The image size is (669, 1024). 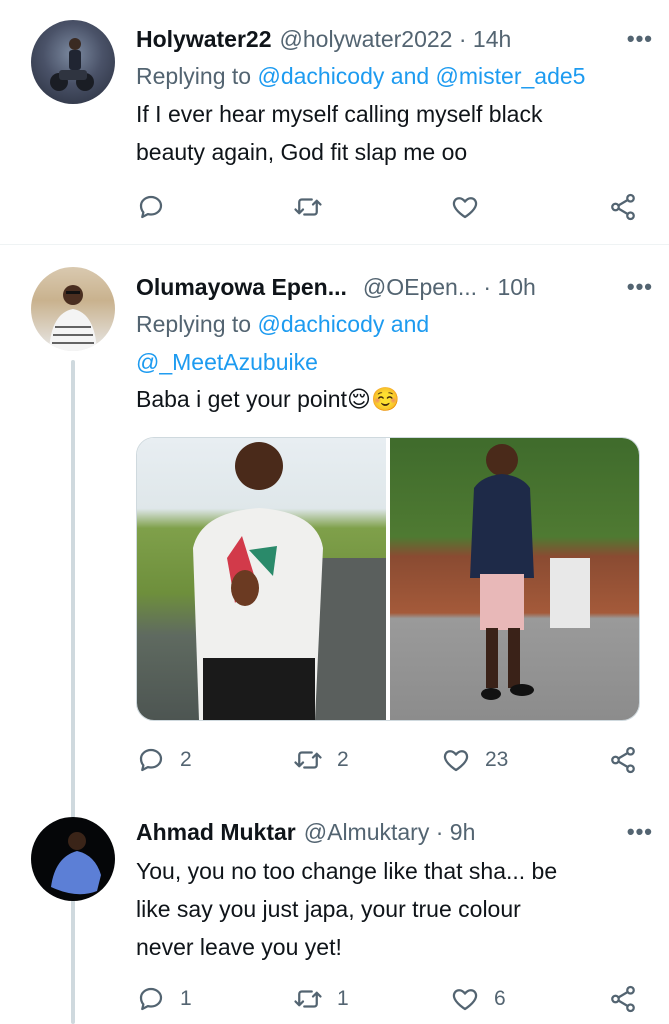 I want to click on like-button: 23, so click(x=474, y=760).